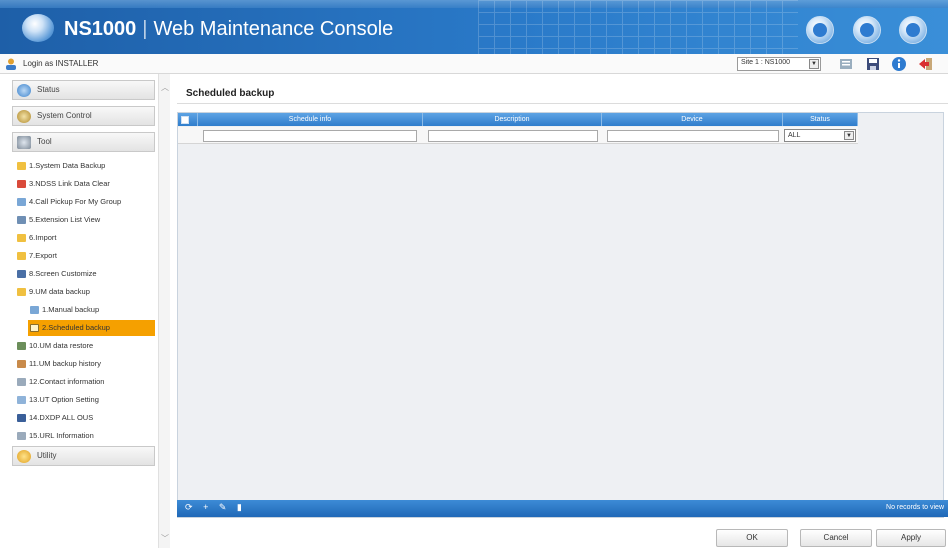 The width and height of the screenshot is (948, 548). I want to click on folder-open-icon, so click(21, 292).